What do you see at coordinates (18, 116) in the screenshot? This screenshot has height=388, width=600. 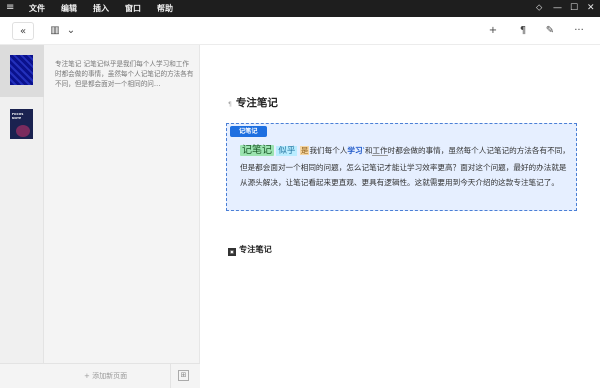 I see `thumbnail-title: FOCUS NOTE` at bounding box center [18, 116].